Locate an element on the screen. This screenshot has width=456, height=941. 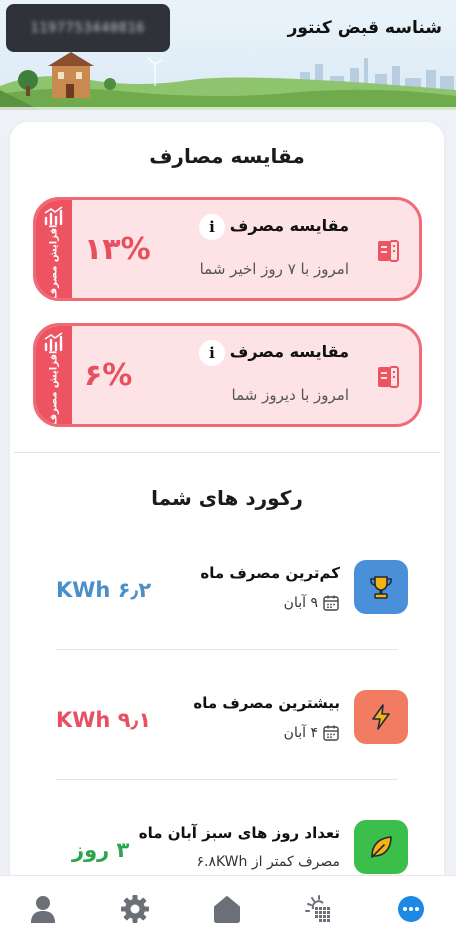
nav-solar is located at coordinates (319, 909).